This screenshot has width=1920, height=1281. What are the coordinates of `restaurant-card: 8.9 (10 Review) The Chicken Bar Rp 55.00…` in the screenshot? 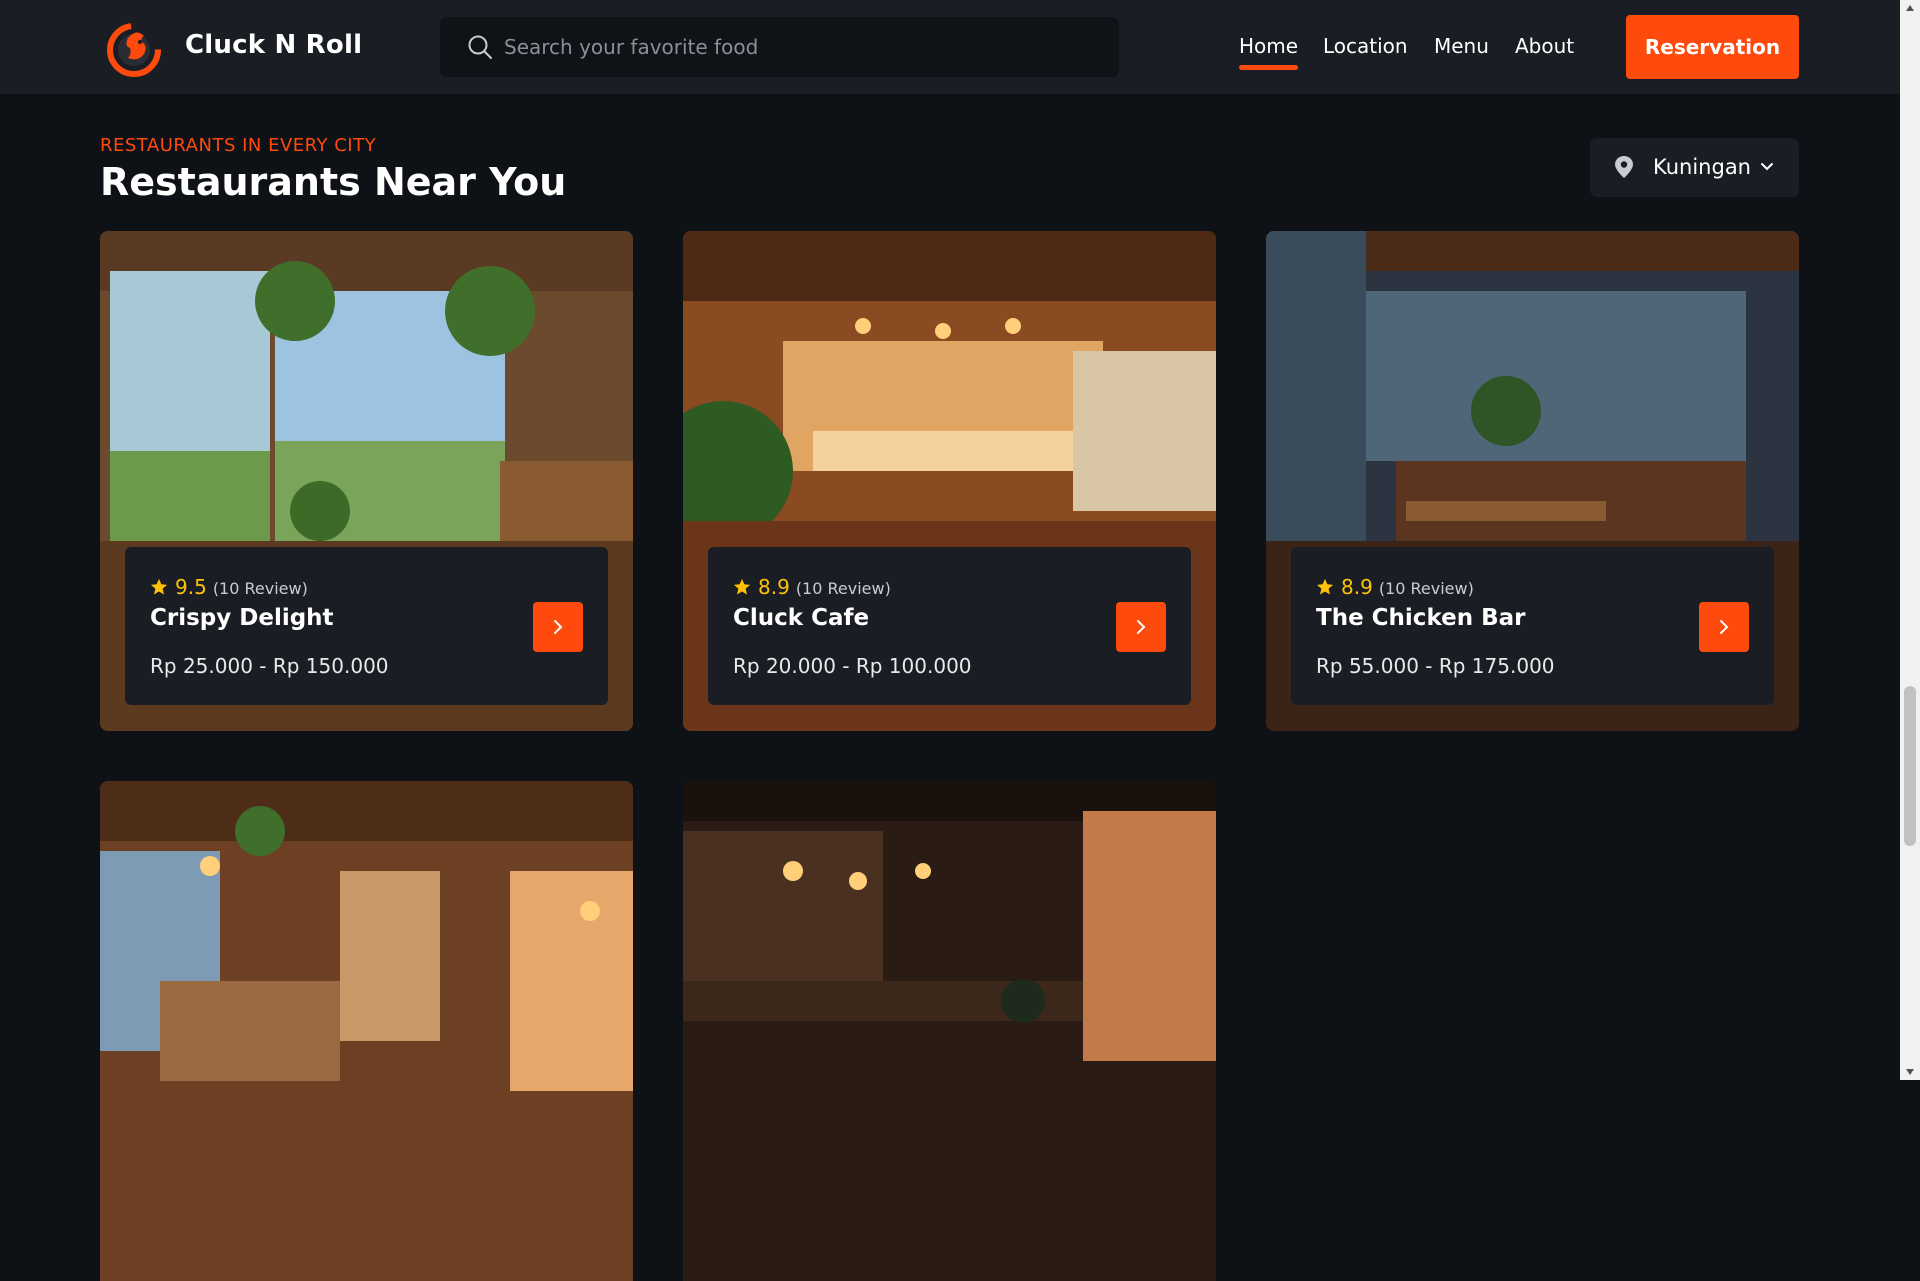 It's located at (1532, 481).